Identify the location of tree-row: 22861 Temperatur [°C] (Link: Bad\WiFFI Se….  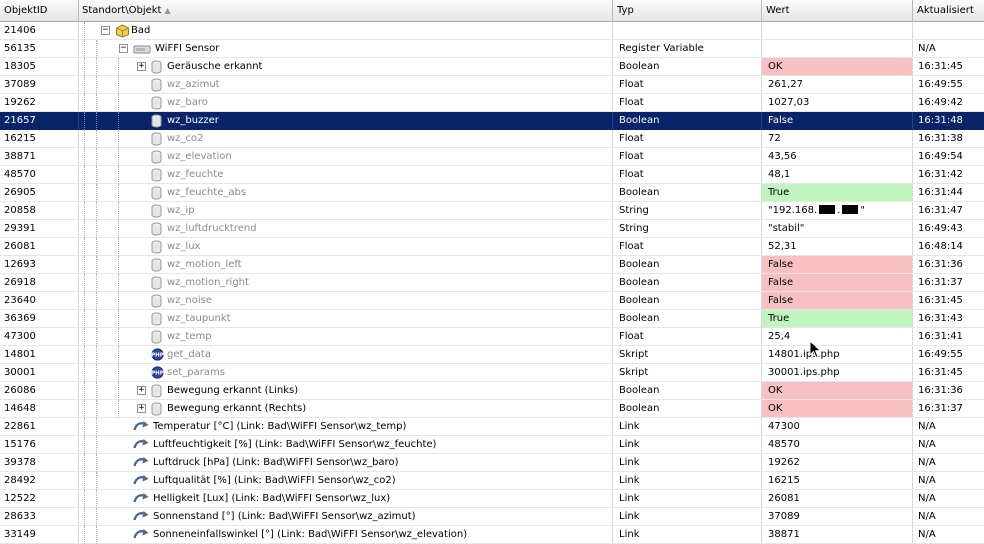
(492, 427).